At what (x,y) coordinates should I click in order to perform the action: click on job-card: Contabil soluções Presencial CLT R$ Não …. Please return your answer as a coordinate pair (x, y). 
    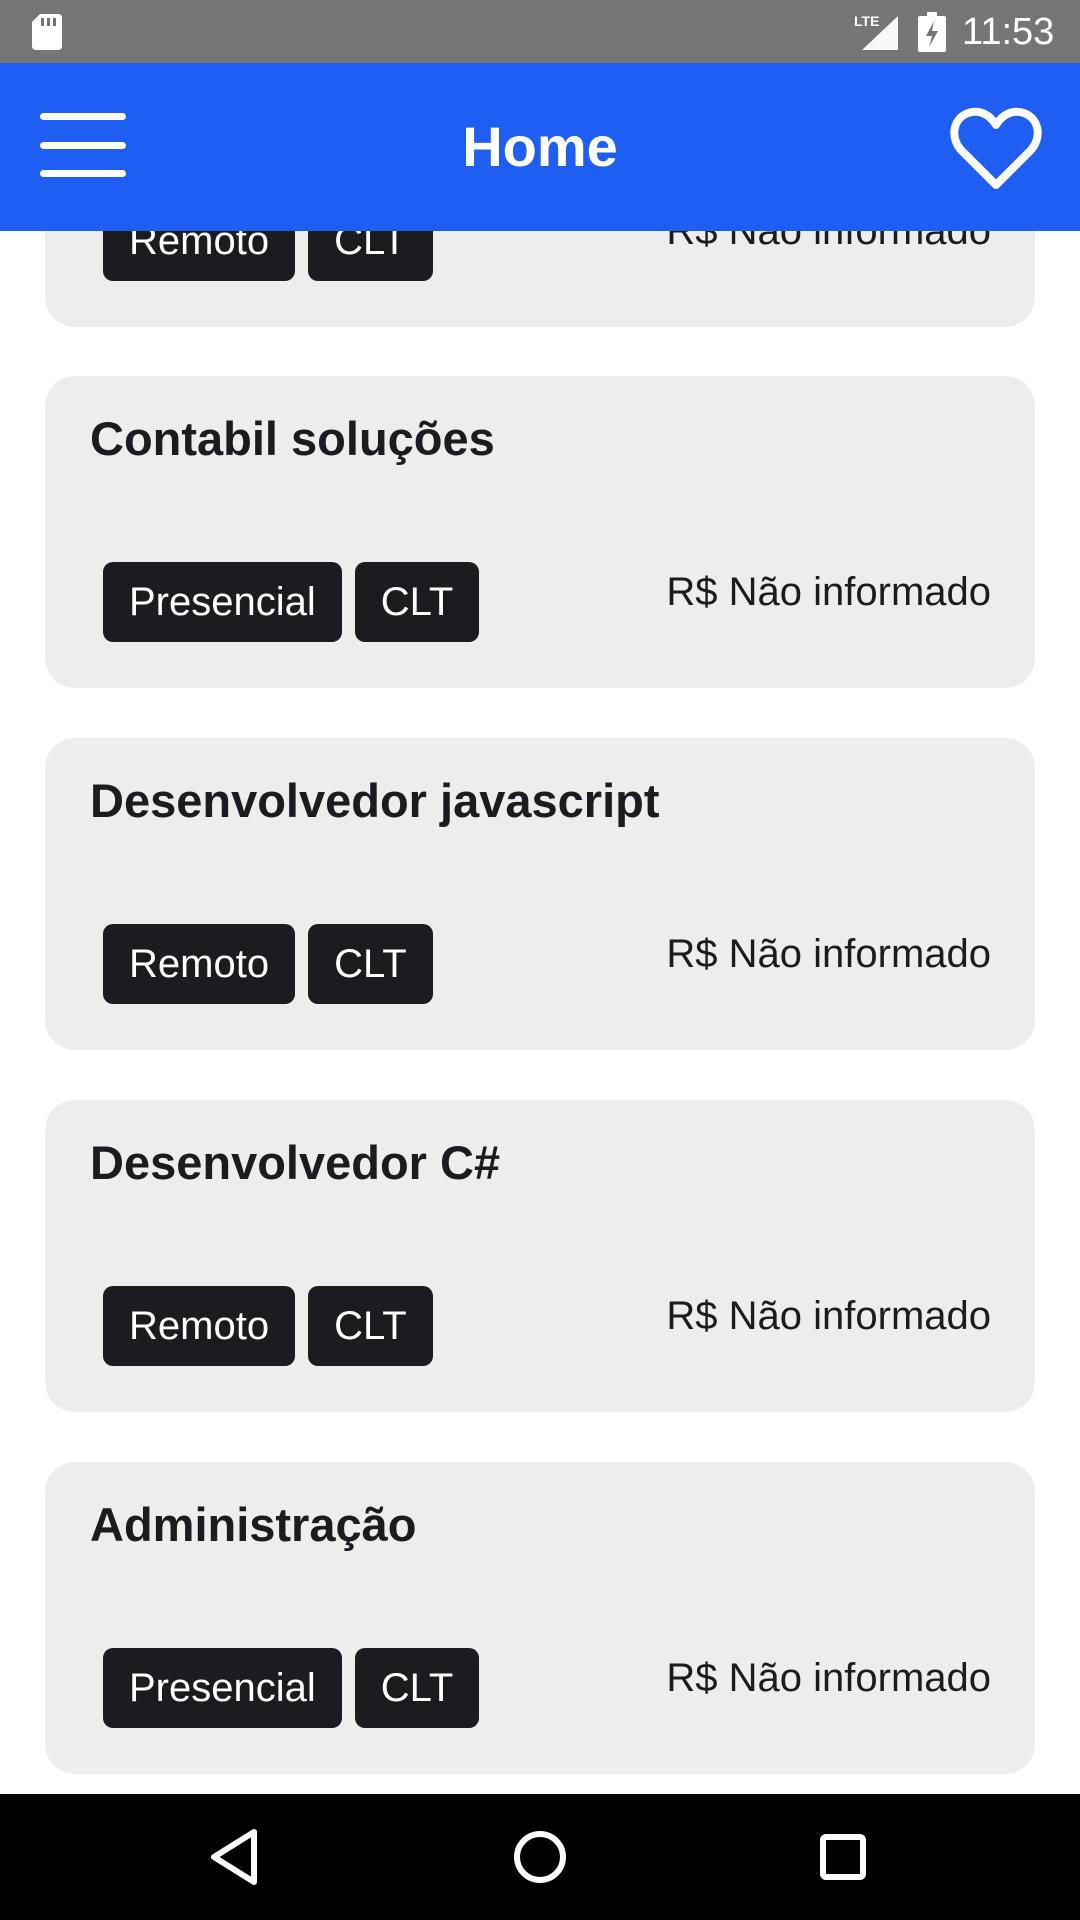
    Looking at the image, I should click on (540, 532).